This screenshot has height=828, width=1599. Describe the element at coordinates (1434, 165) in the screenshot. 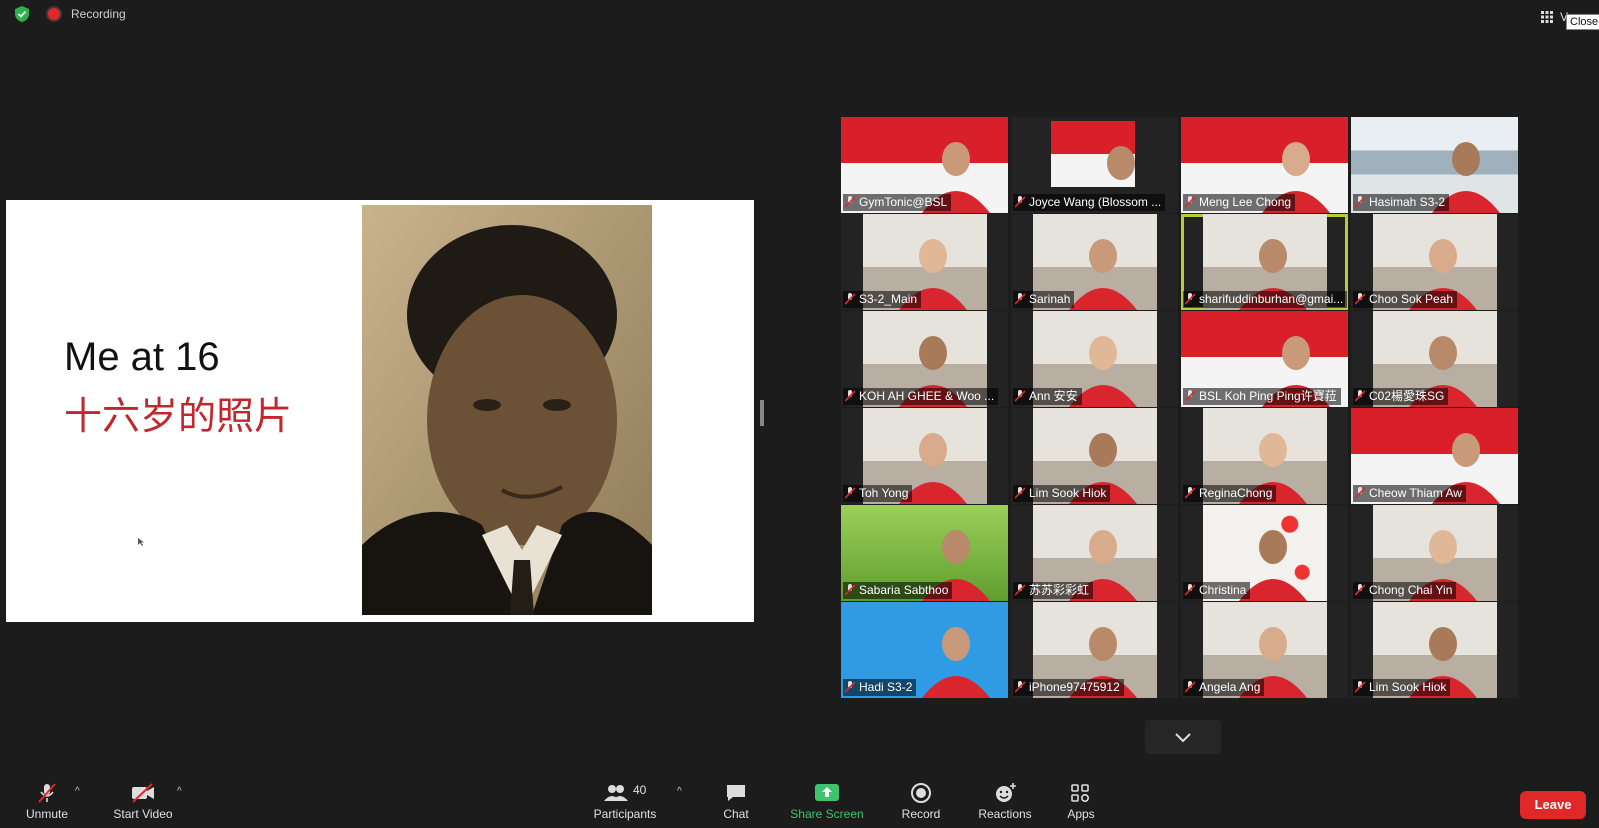

I see `participant-tile: Hasimah S3-2` at that location.